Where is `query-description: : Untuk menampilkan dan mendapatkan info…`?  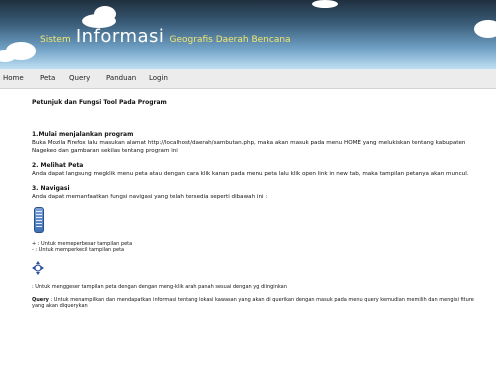
query-description: : Untuk menampilkan dan mendapatkan info… is located at coordinates (253, 303).